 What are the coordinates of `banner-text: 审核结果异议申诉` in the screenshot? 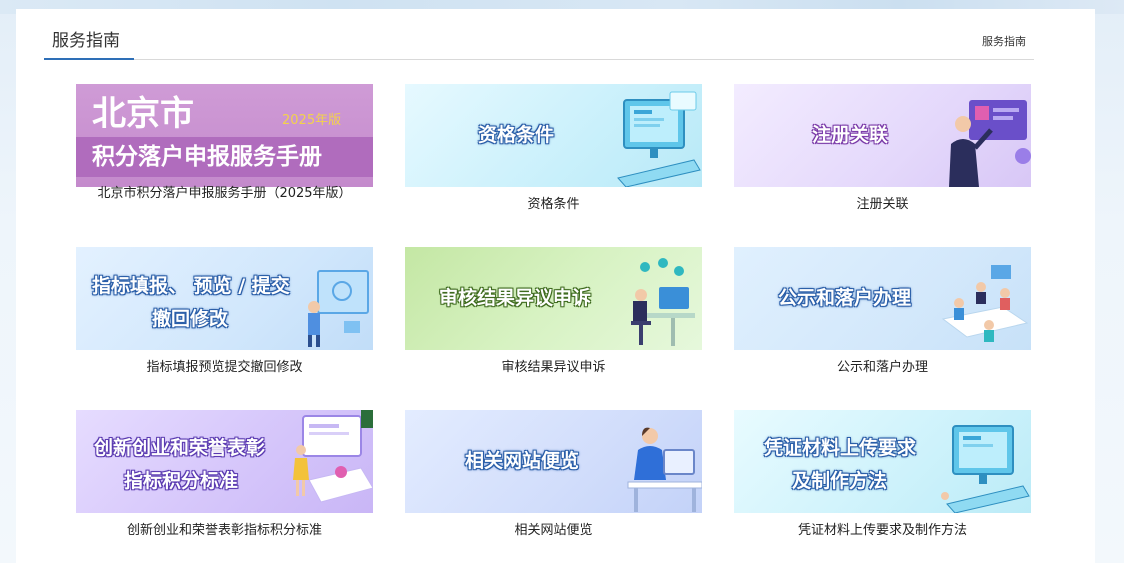 It's located at (515, 298).